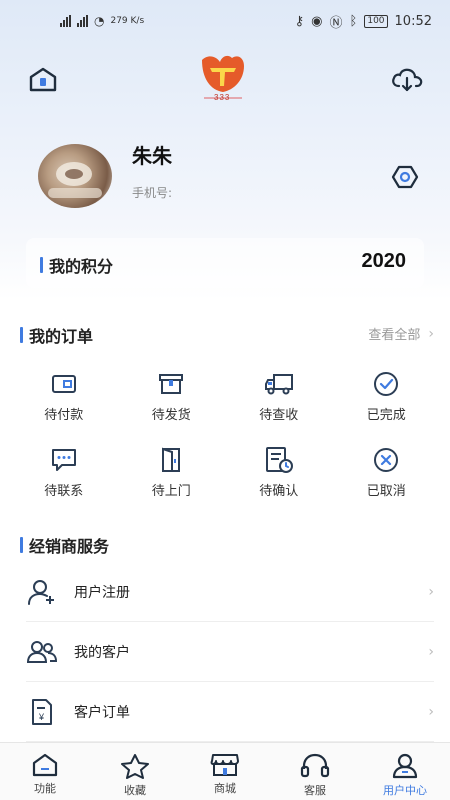 The image size is (450, 800). What do you see at coordinates (64, 415) in the screenshot?
I see `order-label: 待付款` at bounding box center [64, 415].